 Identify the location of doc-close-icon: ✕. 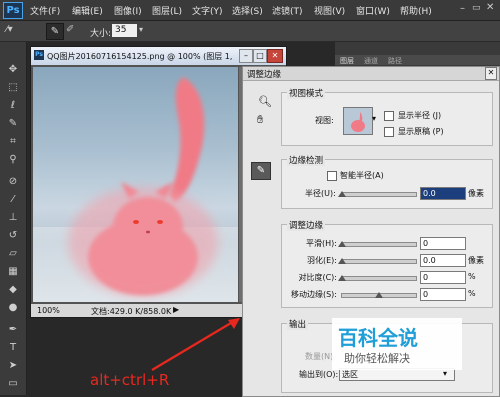
(275, 56).